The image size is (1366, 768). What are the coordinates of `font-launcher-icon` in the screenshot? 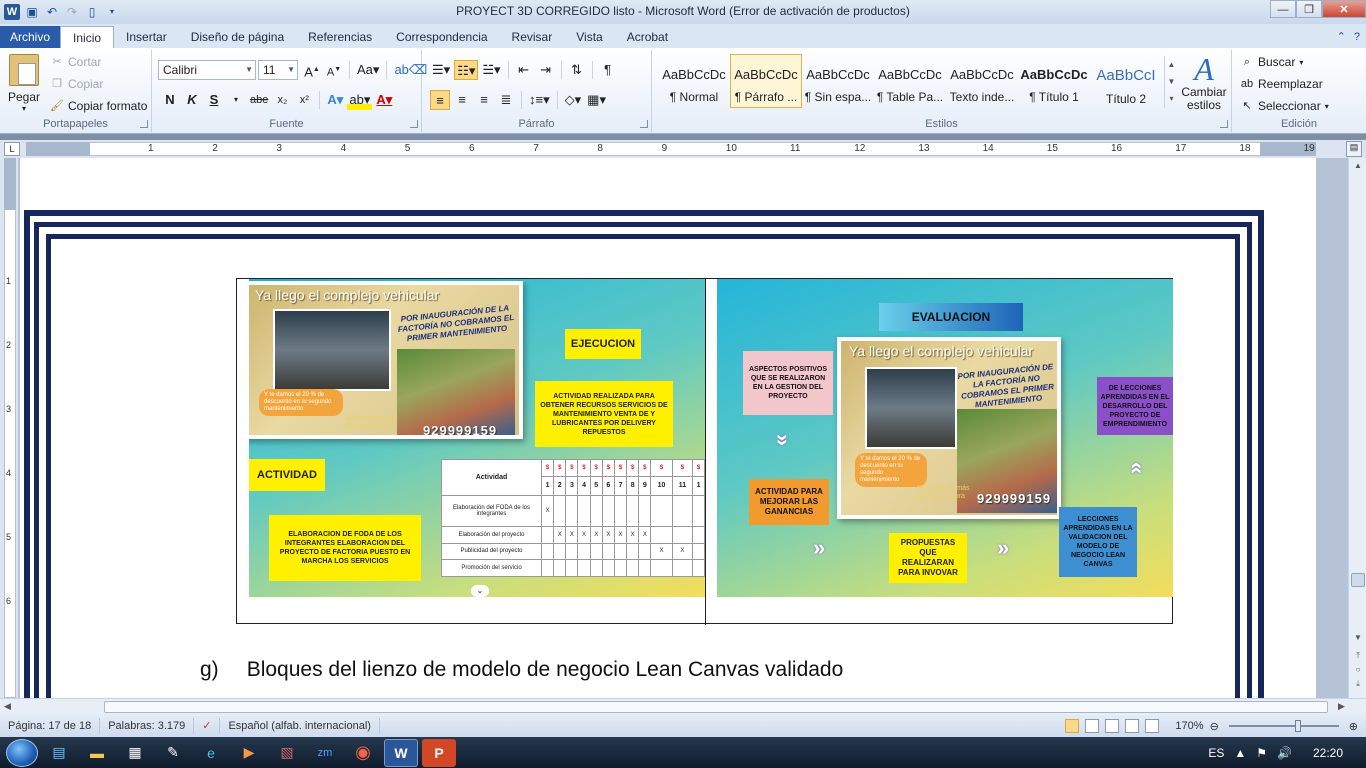 It's located at (414, 124).